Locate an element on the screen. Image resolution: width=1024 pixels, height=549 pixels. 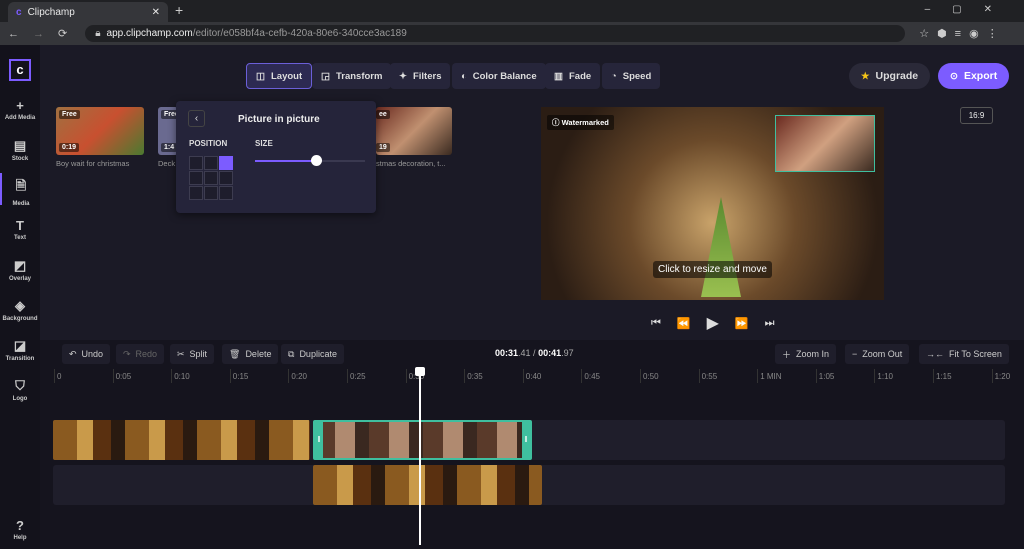
video-preview: ⓘ Watermarked Click to resize and move is located at coordinates (712, 203).